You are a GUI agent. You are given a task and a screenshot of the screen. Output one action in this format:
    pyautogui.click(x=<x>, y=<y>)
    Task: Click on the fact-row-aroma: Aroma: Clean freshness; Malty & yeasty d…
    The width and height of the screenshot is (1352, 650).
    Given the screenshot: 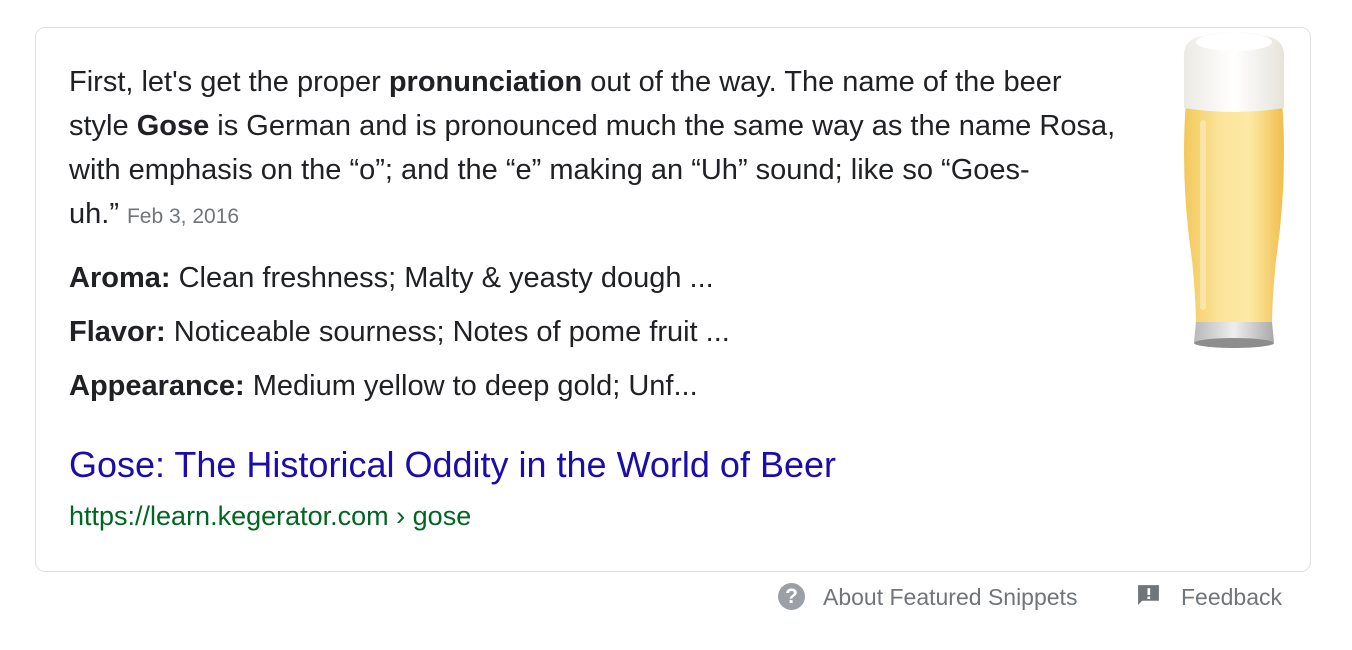 What is the action you would take?
    pyautogui.click(x=594, y=283)
    